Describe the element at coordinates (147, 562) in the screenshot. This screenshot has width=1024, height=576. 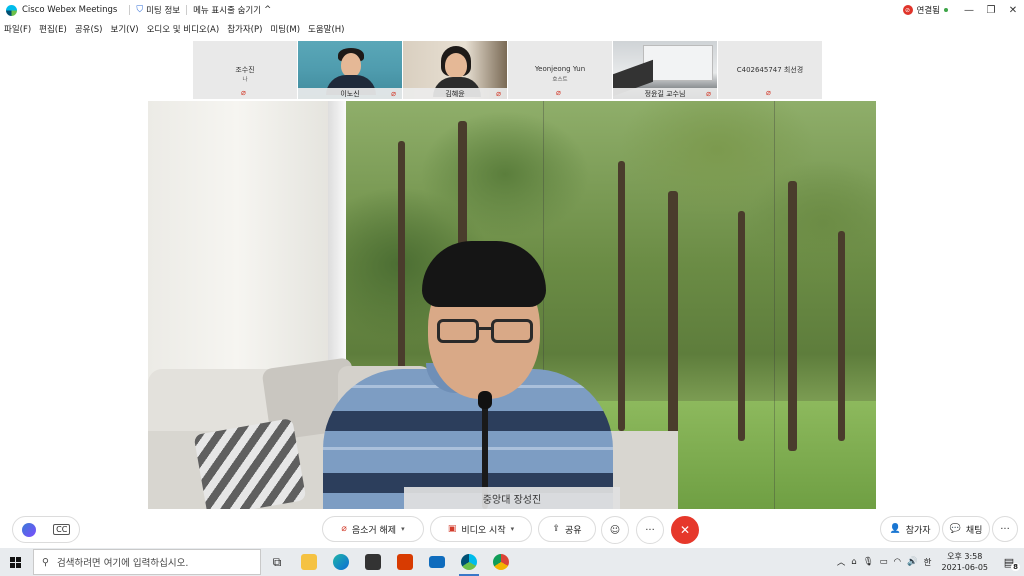
I see `taskbar-search: ⚲ 검색하려면 여기에 입력하십시오.` at that location.